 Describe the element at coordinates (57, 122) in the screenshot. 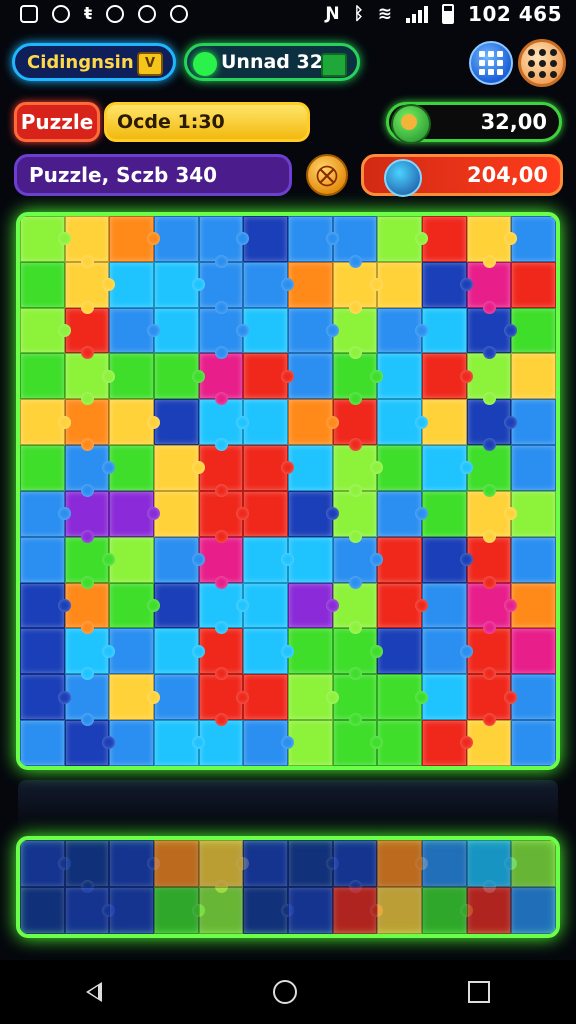

I see `mode-tag: Puzzle` at that location.